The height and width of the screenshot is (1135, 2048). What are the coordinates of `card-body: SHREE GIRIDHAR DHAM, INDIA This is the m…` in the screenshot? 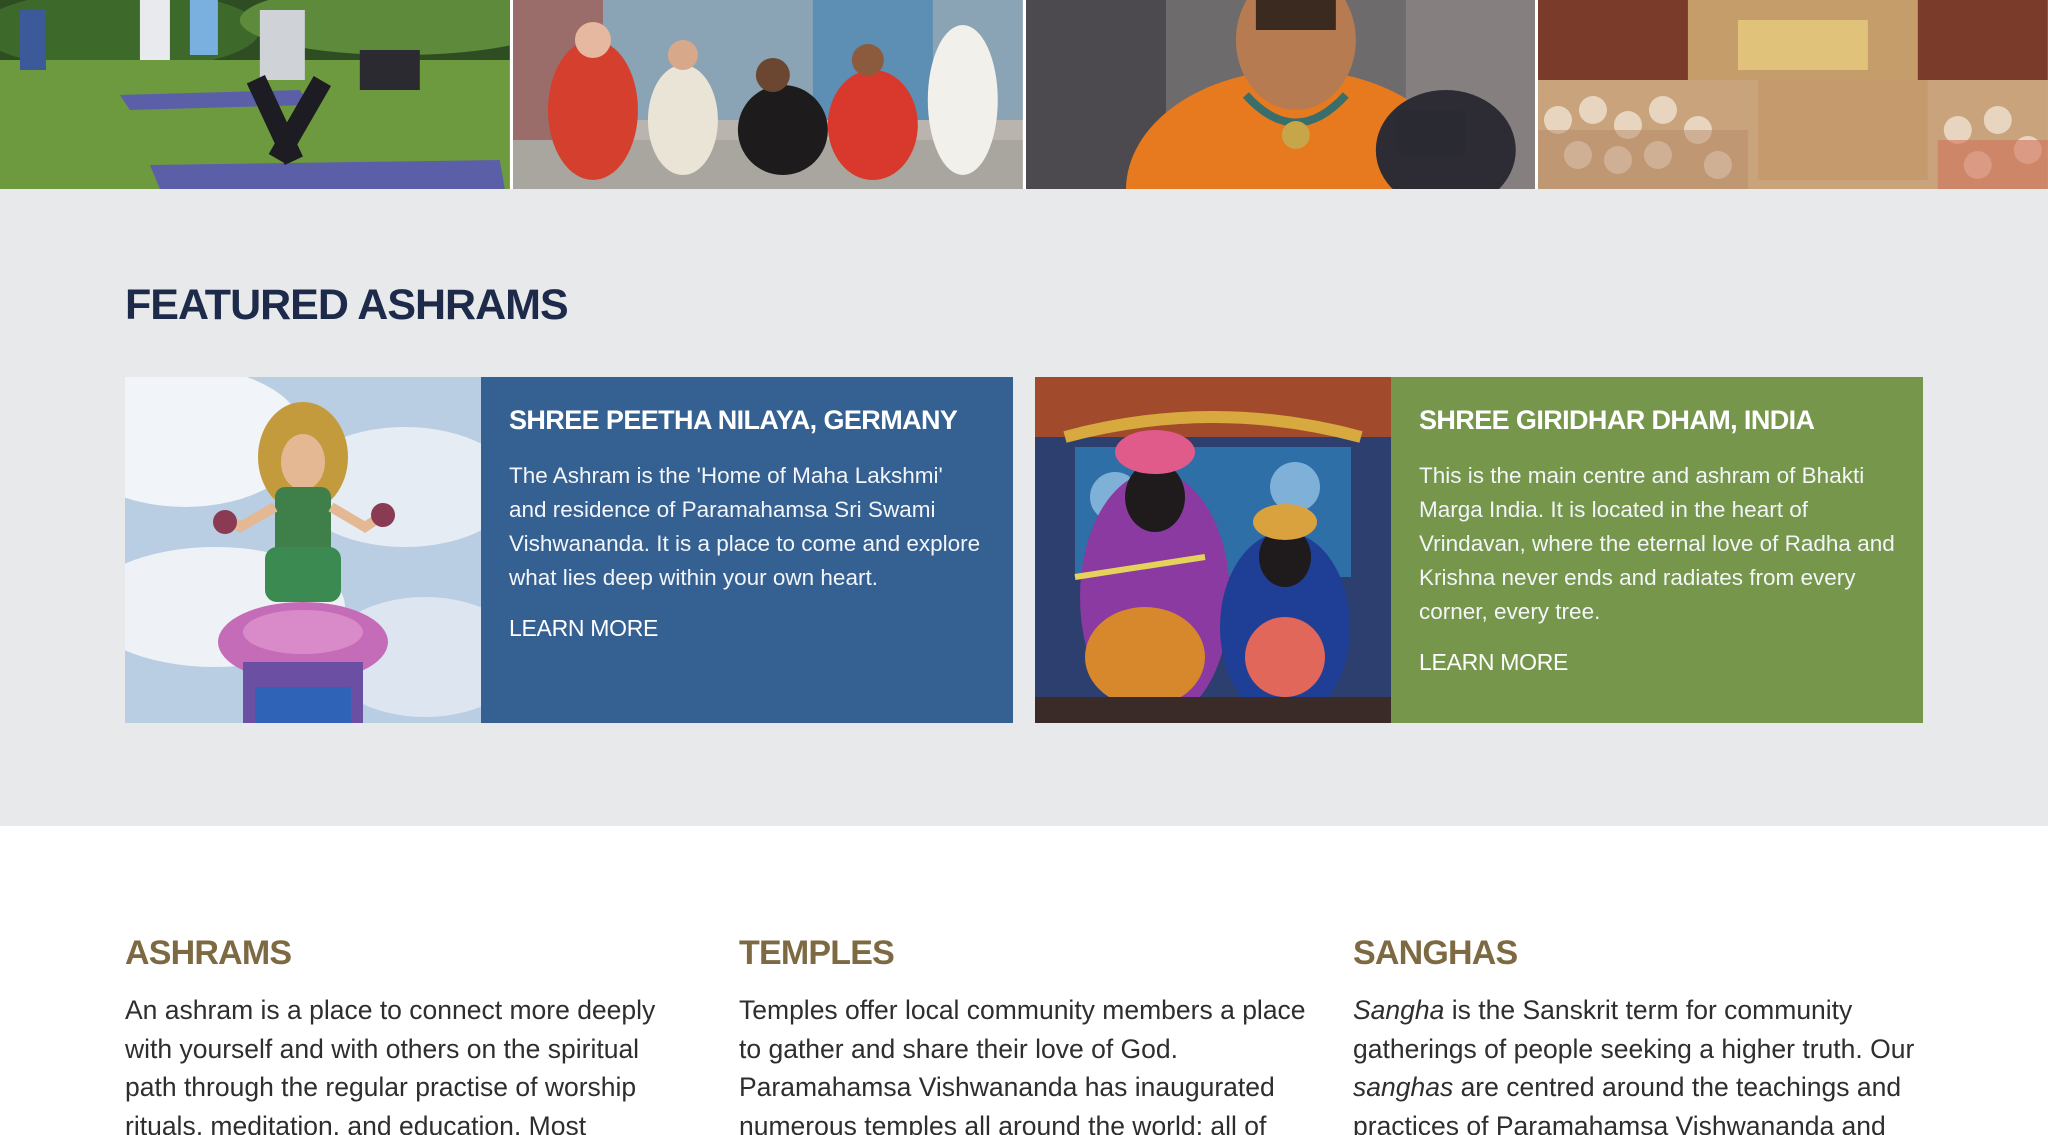 It's located at (1657, 550).